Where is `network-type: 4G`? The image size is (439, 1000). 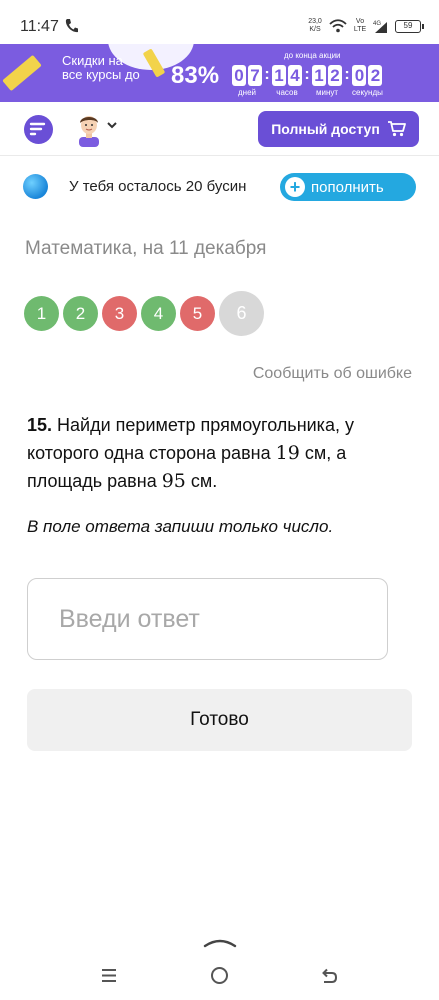 network-type: 4G is located at coordinates (377, 24).